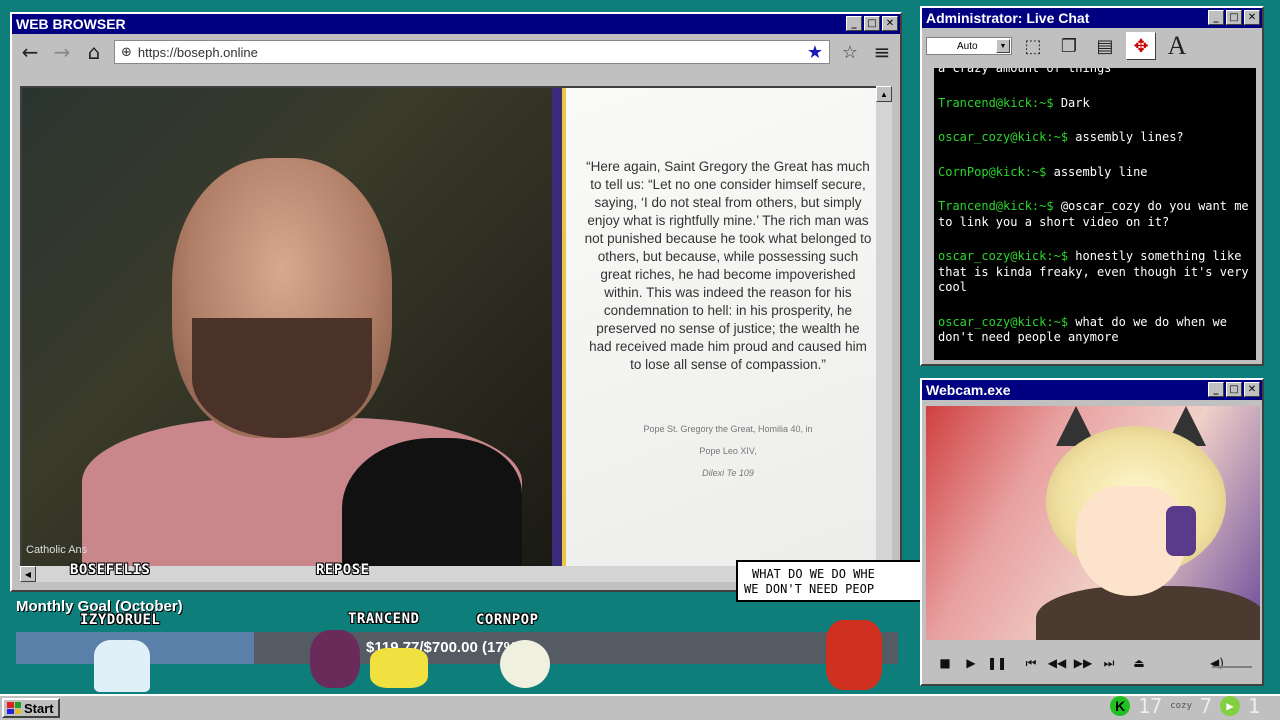 The width and height of the screenshot is (1280, 720). Describe the element at coordinates (1205, 706) in the screenshot. I see `tray-count: 7` at that location.